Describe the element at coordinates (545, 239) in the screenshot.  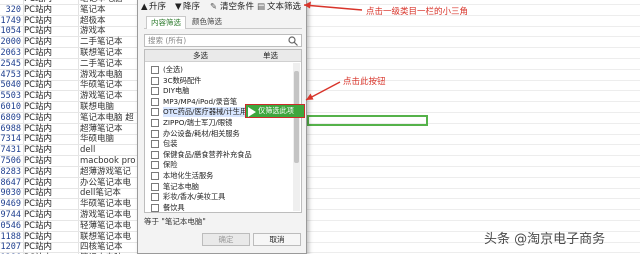
I see `watermark: 头条 @淘京电子商务` at that location.